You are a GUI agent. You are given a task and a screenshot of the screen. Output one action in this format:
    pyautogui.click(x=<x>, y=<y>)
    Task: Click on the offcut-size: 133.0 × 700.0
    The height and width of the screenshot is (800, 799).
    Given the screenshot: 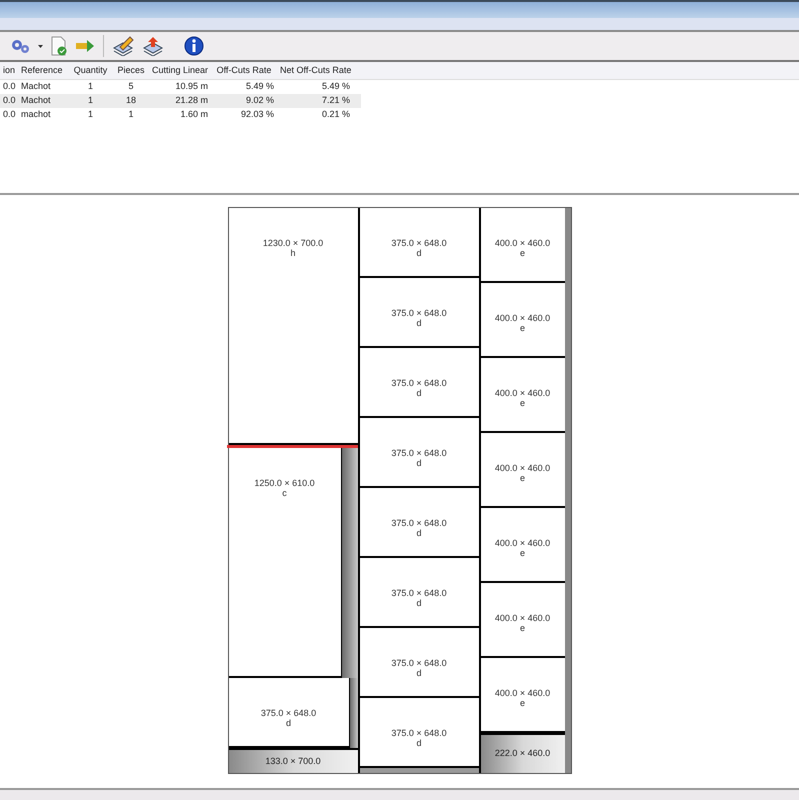 What is the action you would take?
    pyautogui.click(x=293, y=761)
    